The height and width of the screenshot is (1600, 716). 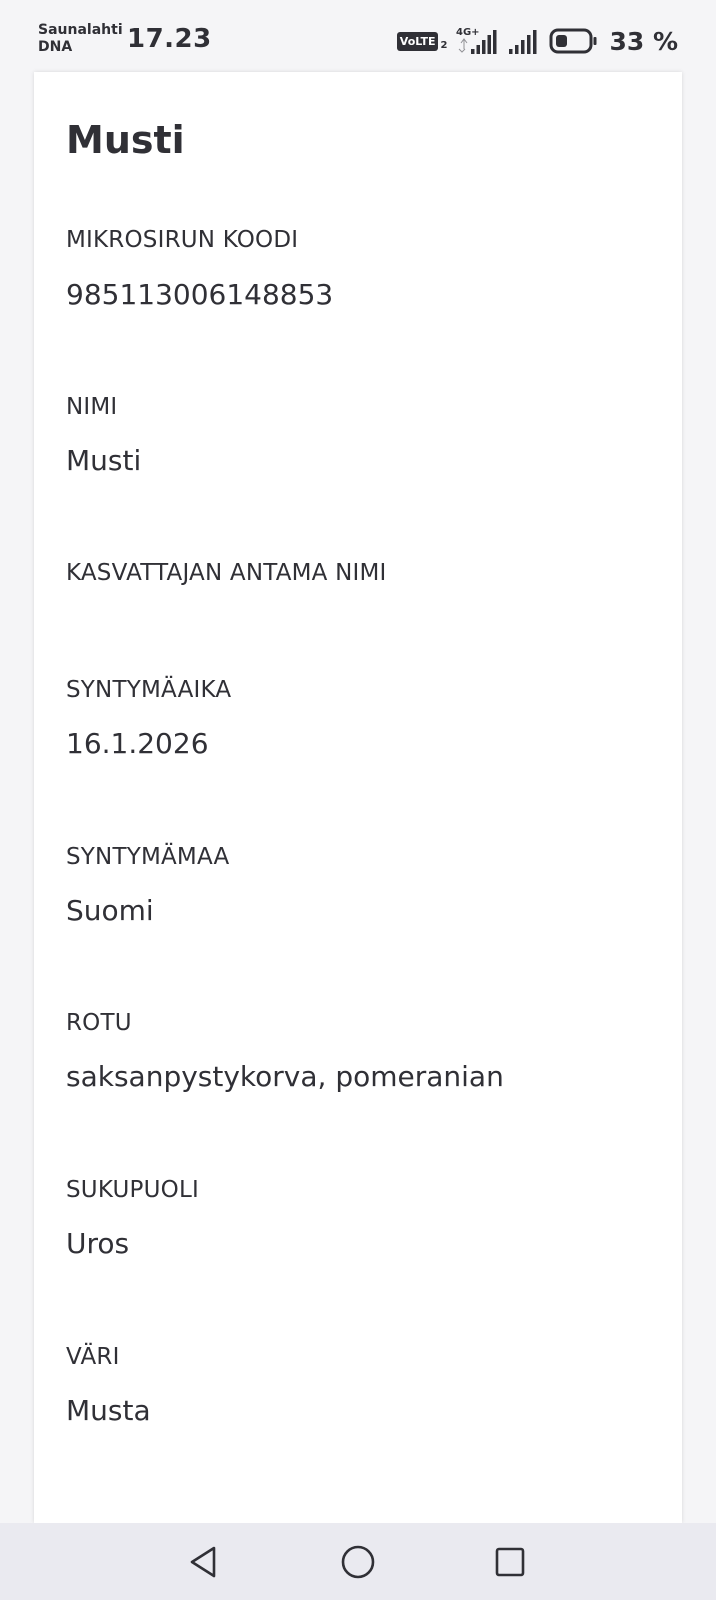 What do you see at coordinates (169, 39) in the screenshot?
I see `clock: 17.23` at bounding box center [169, 39].